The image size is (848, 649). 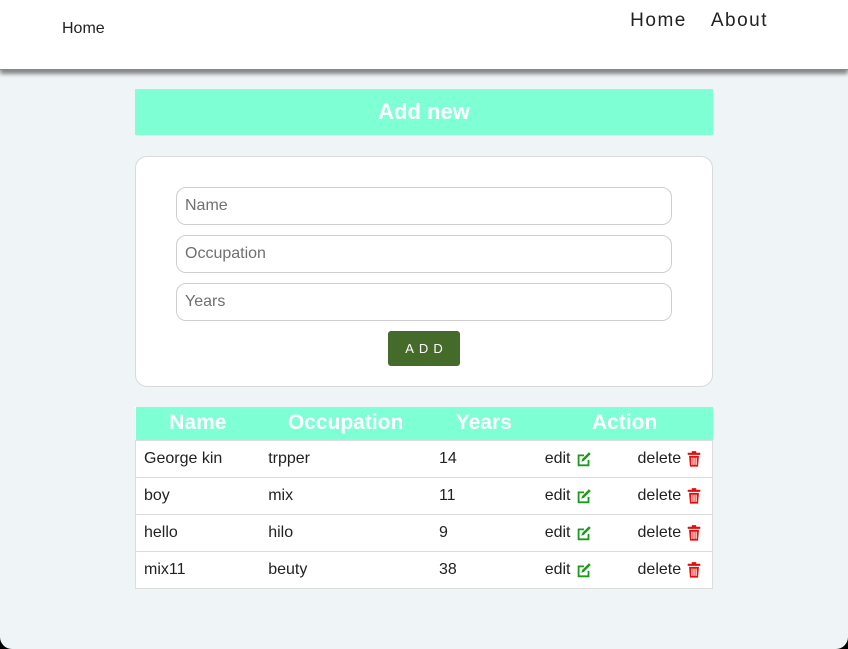 I want to click on nav-link-home: Home, so click(x=658, y=21).